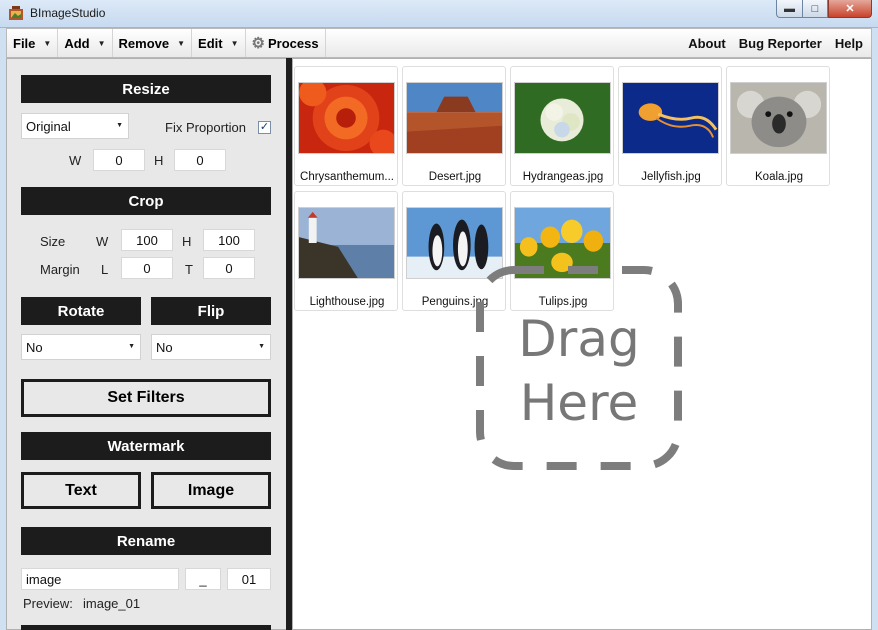 Image resolution: width=878 pixels, height=630 pixels. I want to click on watermark-image-button: Image, so click(211, 490).